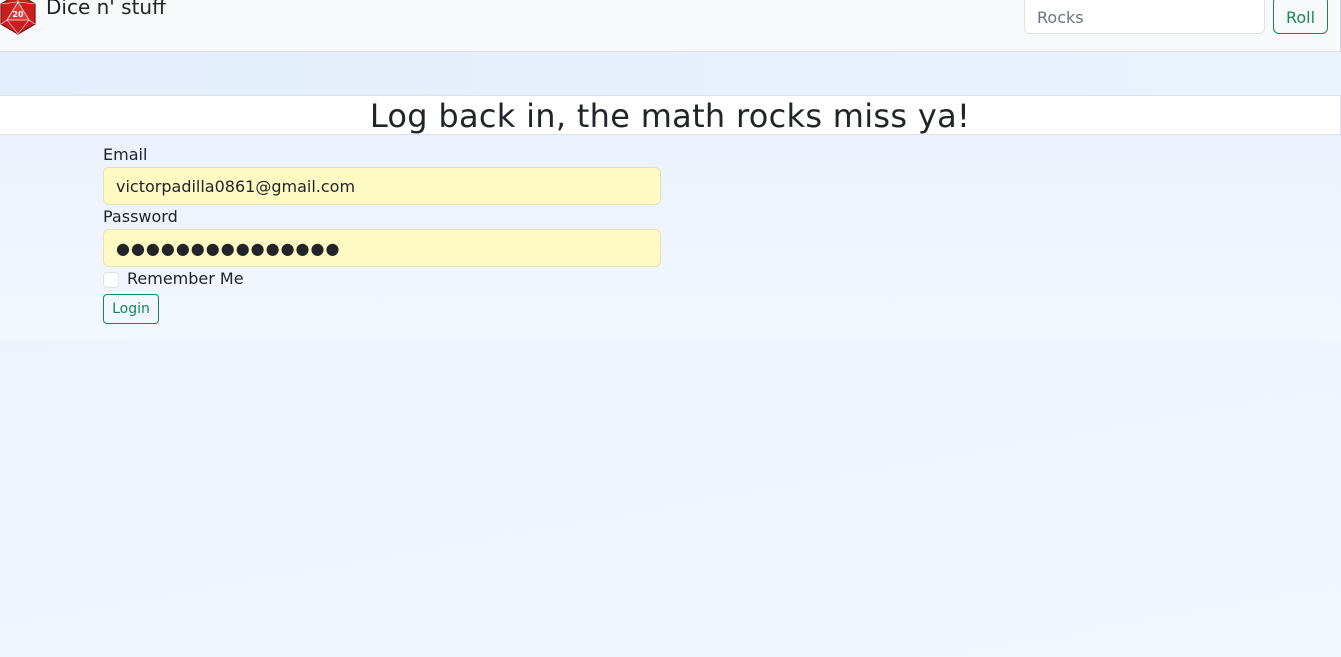  What do you see at coordinates (670, 74) in the screenshot?
I see `header-spacer` at bounding box center [670, 74].